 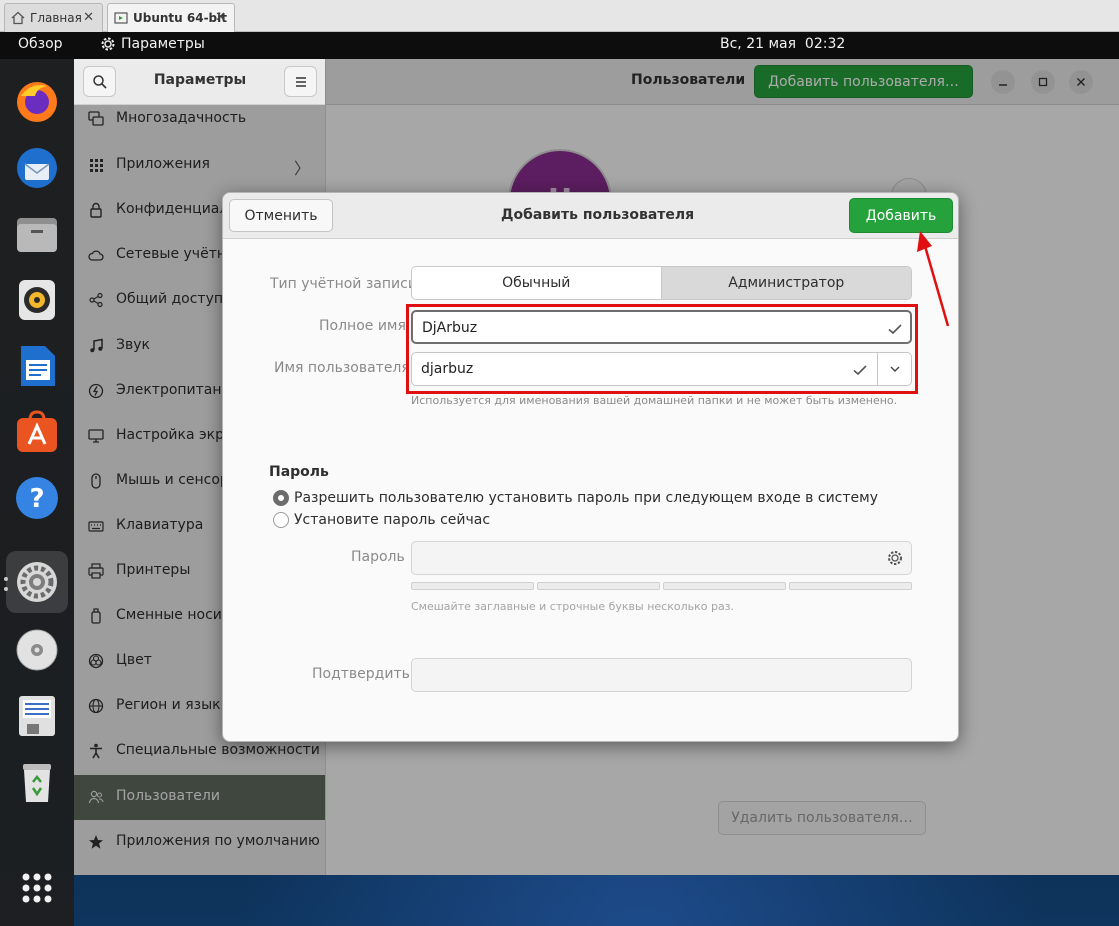 What do you see at coordinates (343, 284) in the screenshot?
I see `account-type-label: Тип учётной записи` at bounding box center [343, 284].